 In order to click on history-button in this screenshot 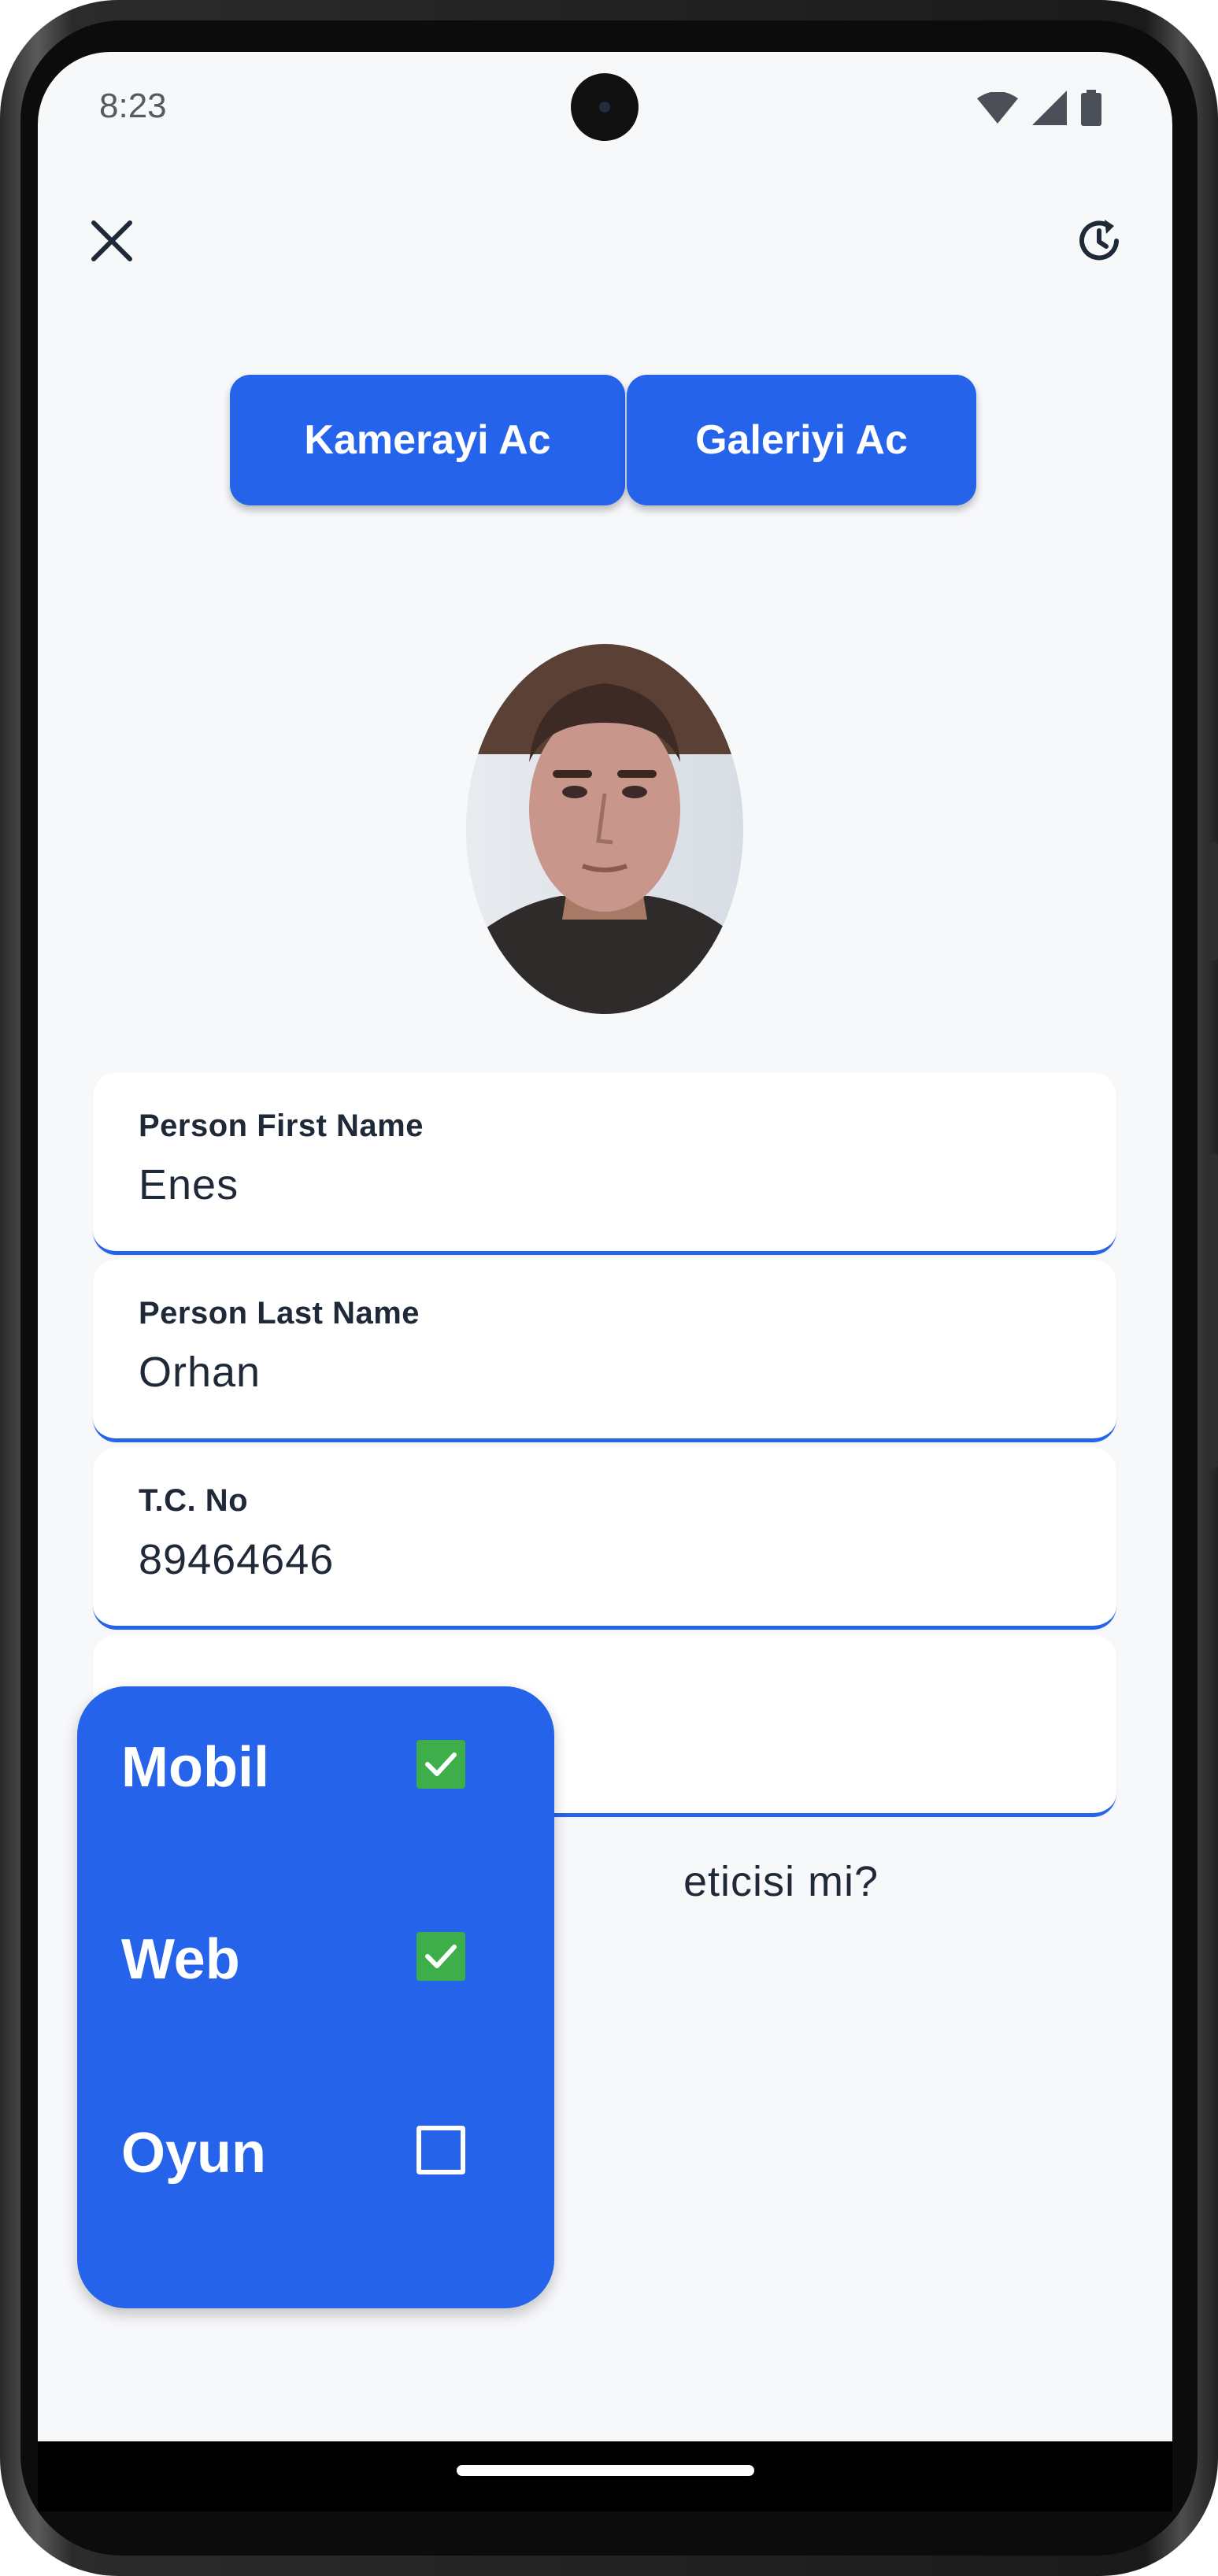, I will do `click(1099, 242)`.